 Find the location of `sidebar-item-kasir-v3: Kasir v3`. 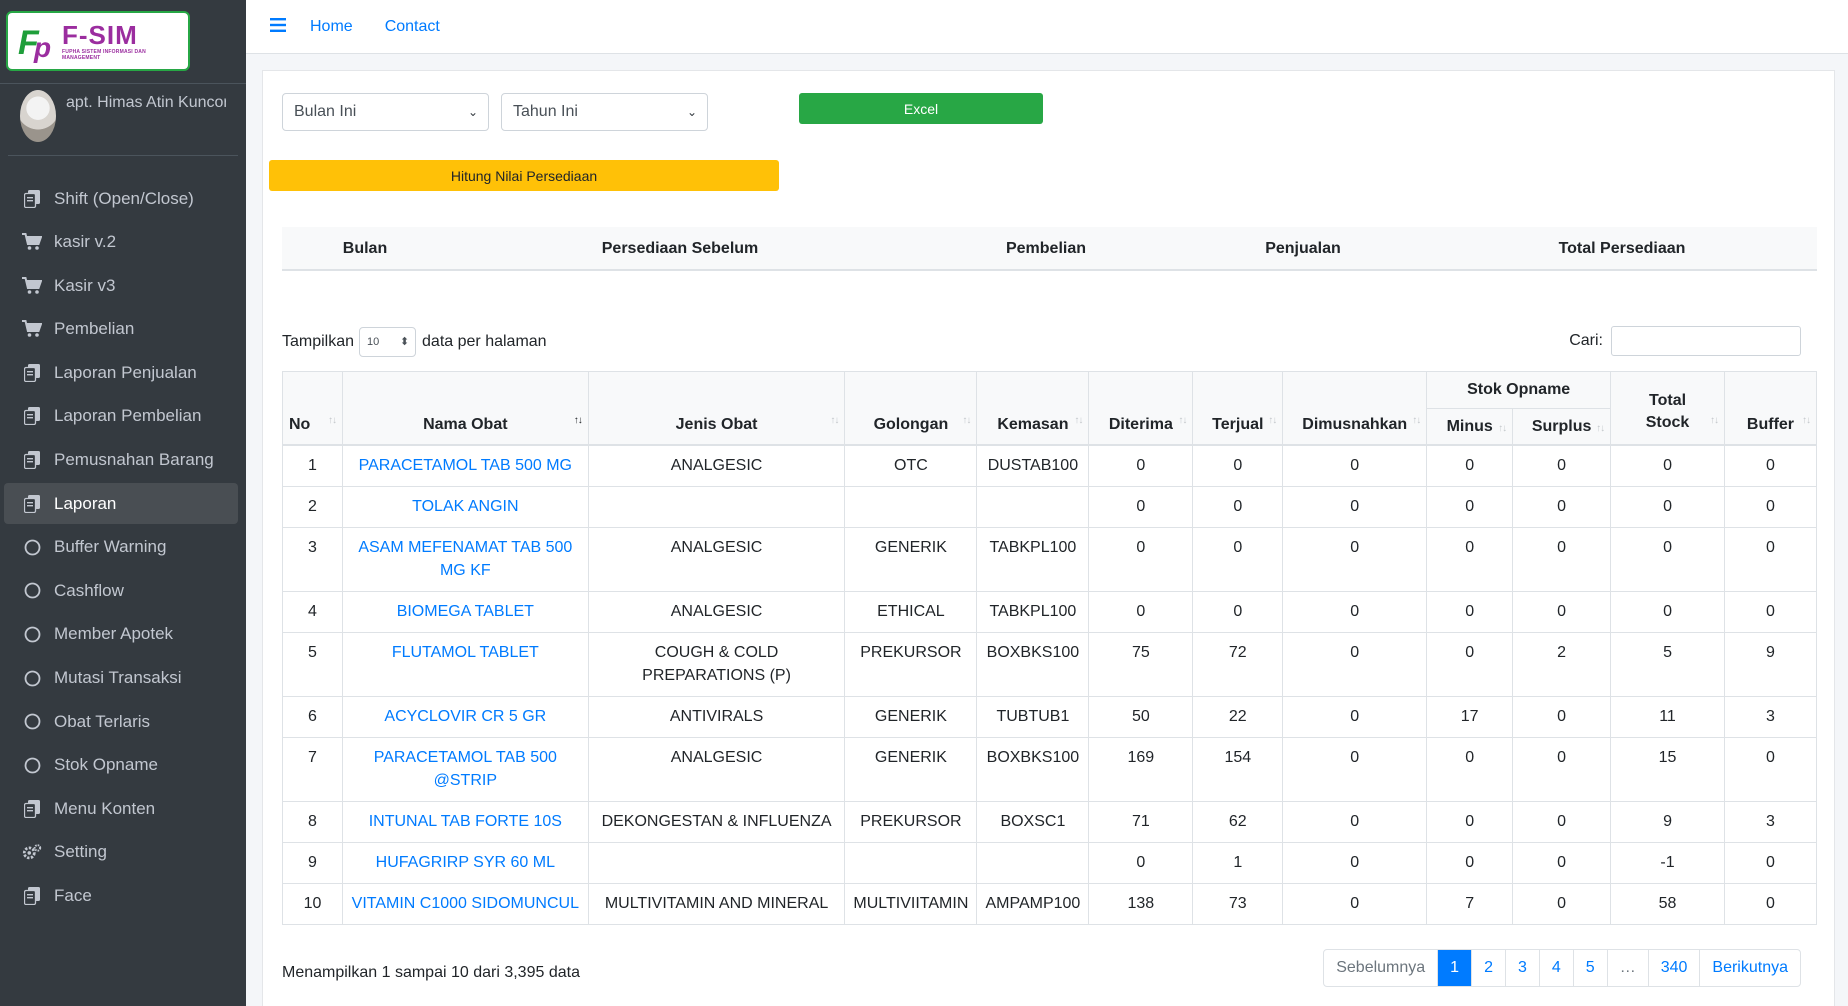

sidebar-item-kasir-v3: Kasir v3 is located at coordinates (121, 285).